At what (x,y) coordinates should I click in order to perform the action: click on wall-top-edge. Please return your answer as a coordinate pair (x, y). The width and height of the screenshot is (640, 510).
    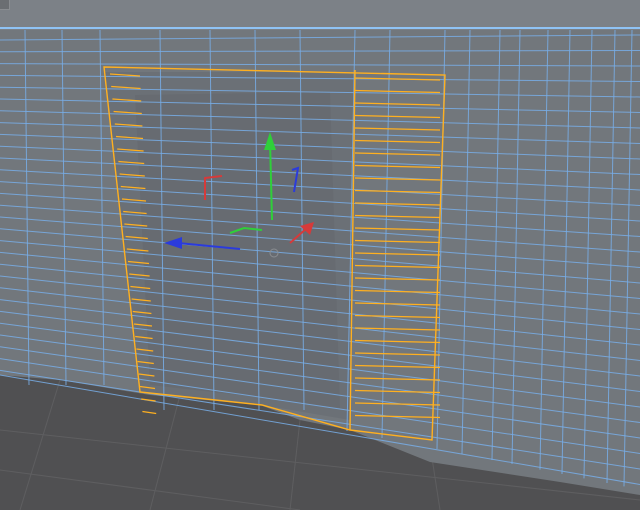
    Looking at the image, I should click on (320, 15).